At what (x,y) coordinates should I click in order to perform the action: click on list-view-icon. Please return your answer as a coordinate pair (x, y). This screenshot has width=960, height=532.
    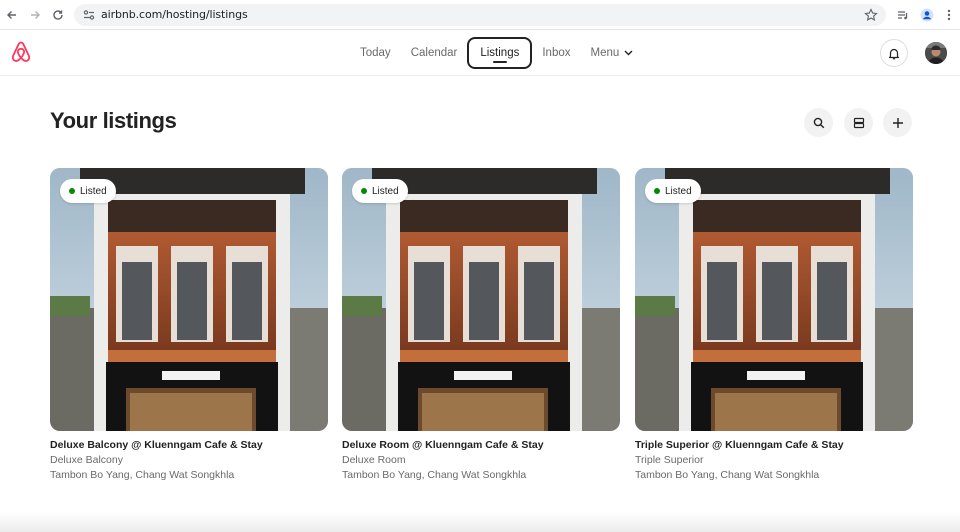
    Looking at the image, I should click on (858, 122).